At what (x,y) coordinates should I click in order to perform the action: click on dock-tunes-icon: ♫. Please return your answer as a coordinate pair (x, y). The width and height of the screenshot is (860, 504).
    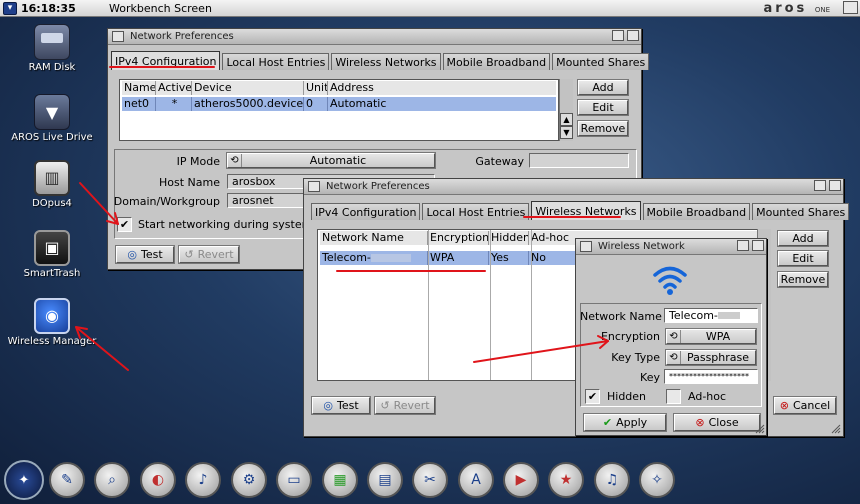
    Looking at the image, I should click on (612, 480).